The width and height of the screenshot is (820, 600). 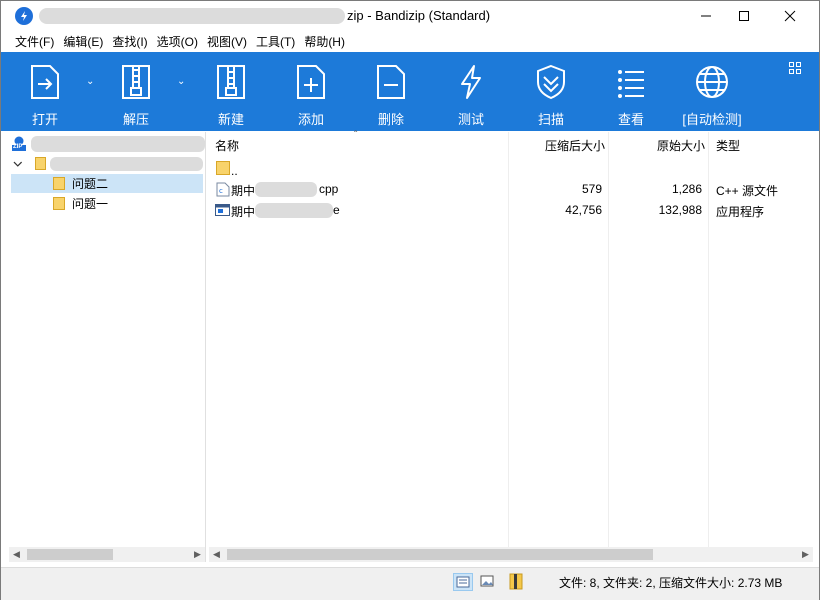 I want to click on delete-file-icon, so click(x=391, y=82).